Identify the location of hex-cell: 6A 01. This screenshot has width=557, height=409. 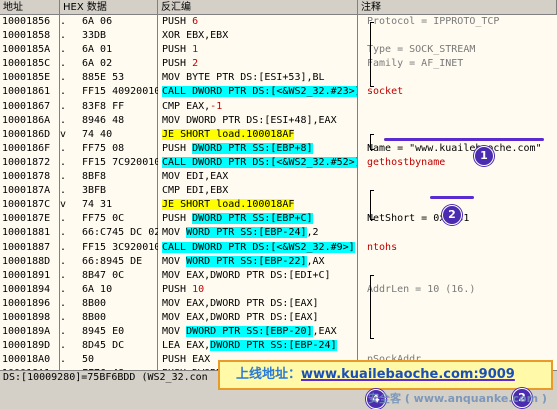
(97, 50).